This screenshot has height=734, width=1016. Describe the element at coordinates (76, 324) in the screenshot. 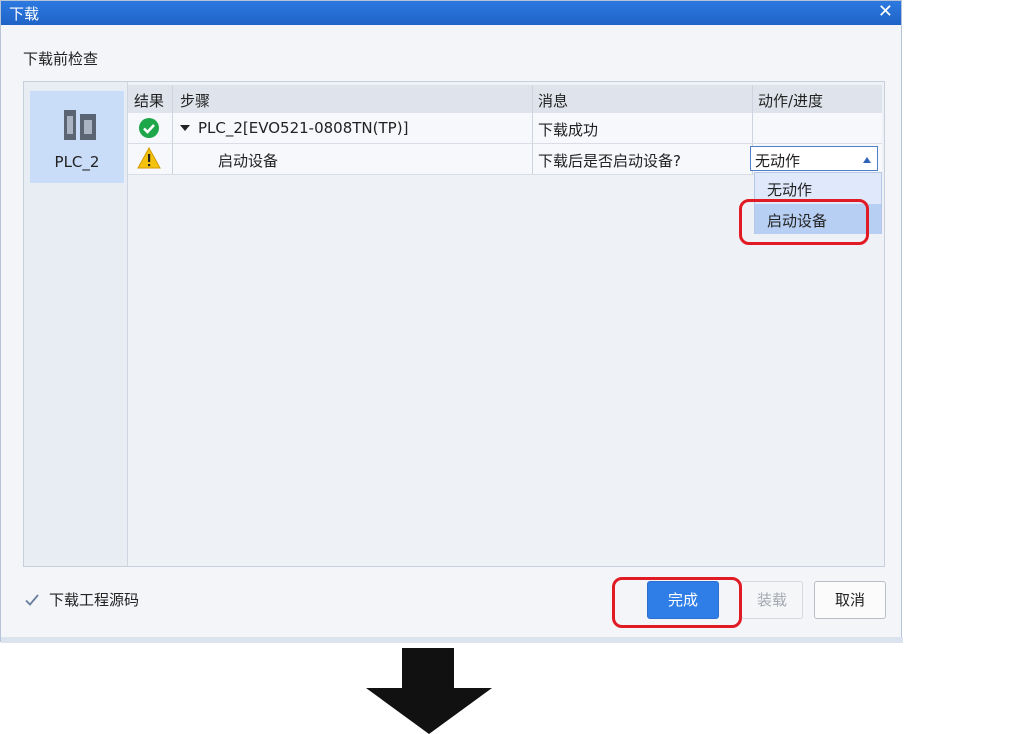

I see `device-column: PLC_2` at that location.